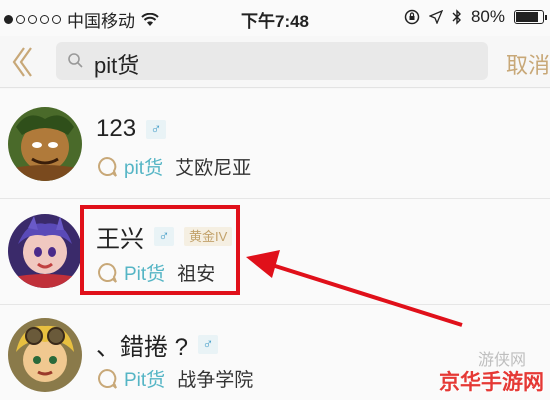 Image resolution: width=550 pixels, height=400 pixels. Describe the element at coordinates (354, 288) in the screenshot. I see `annotation-arrow` at that location.